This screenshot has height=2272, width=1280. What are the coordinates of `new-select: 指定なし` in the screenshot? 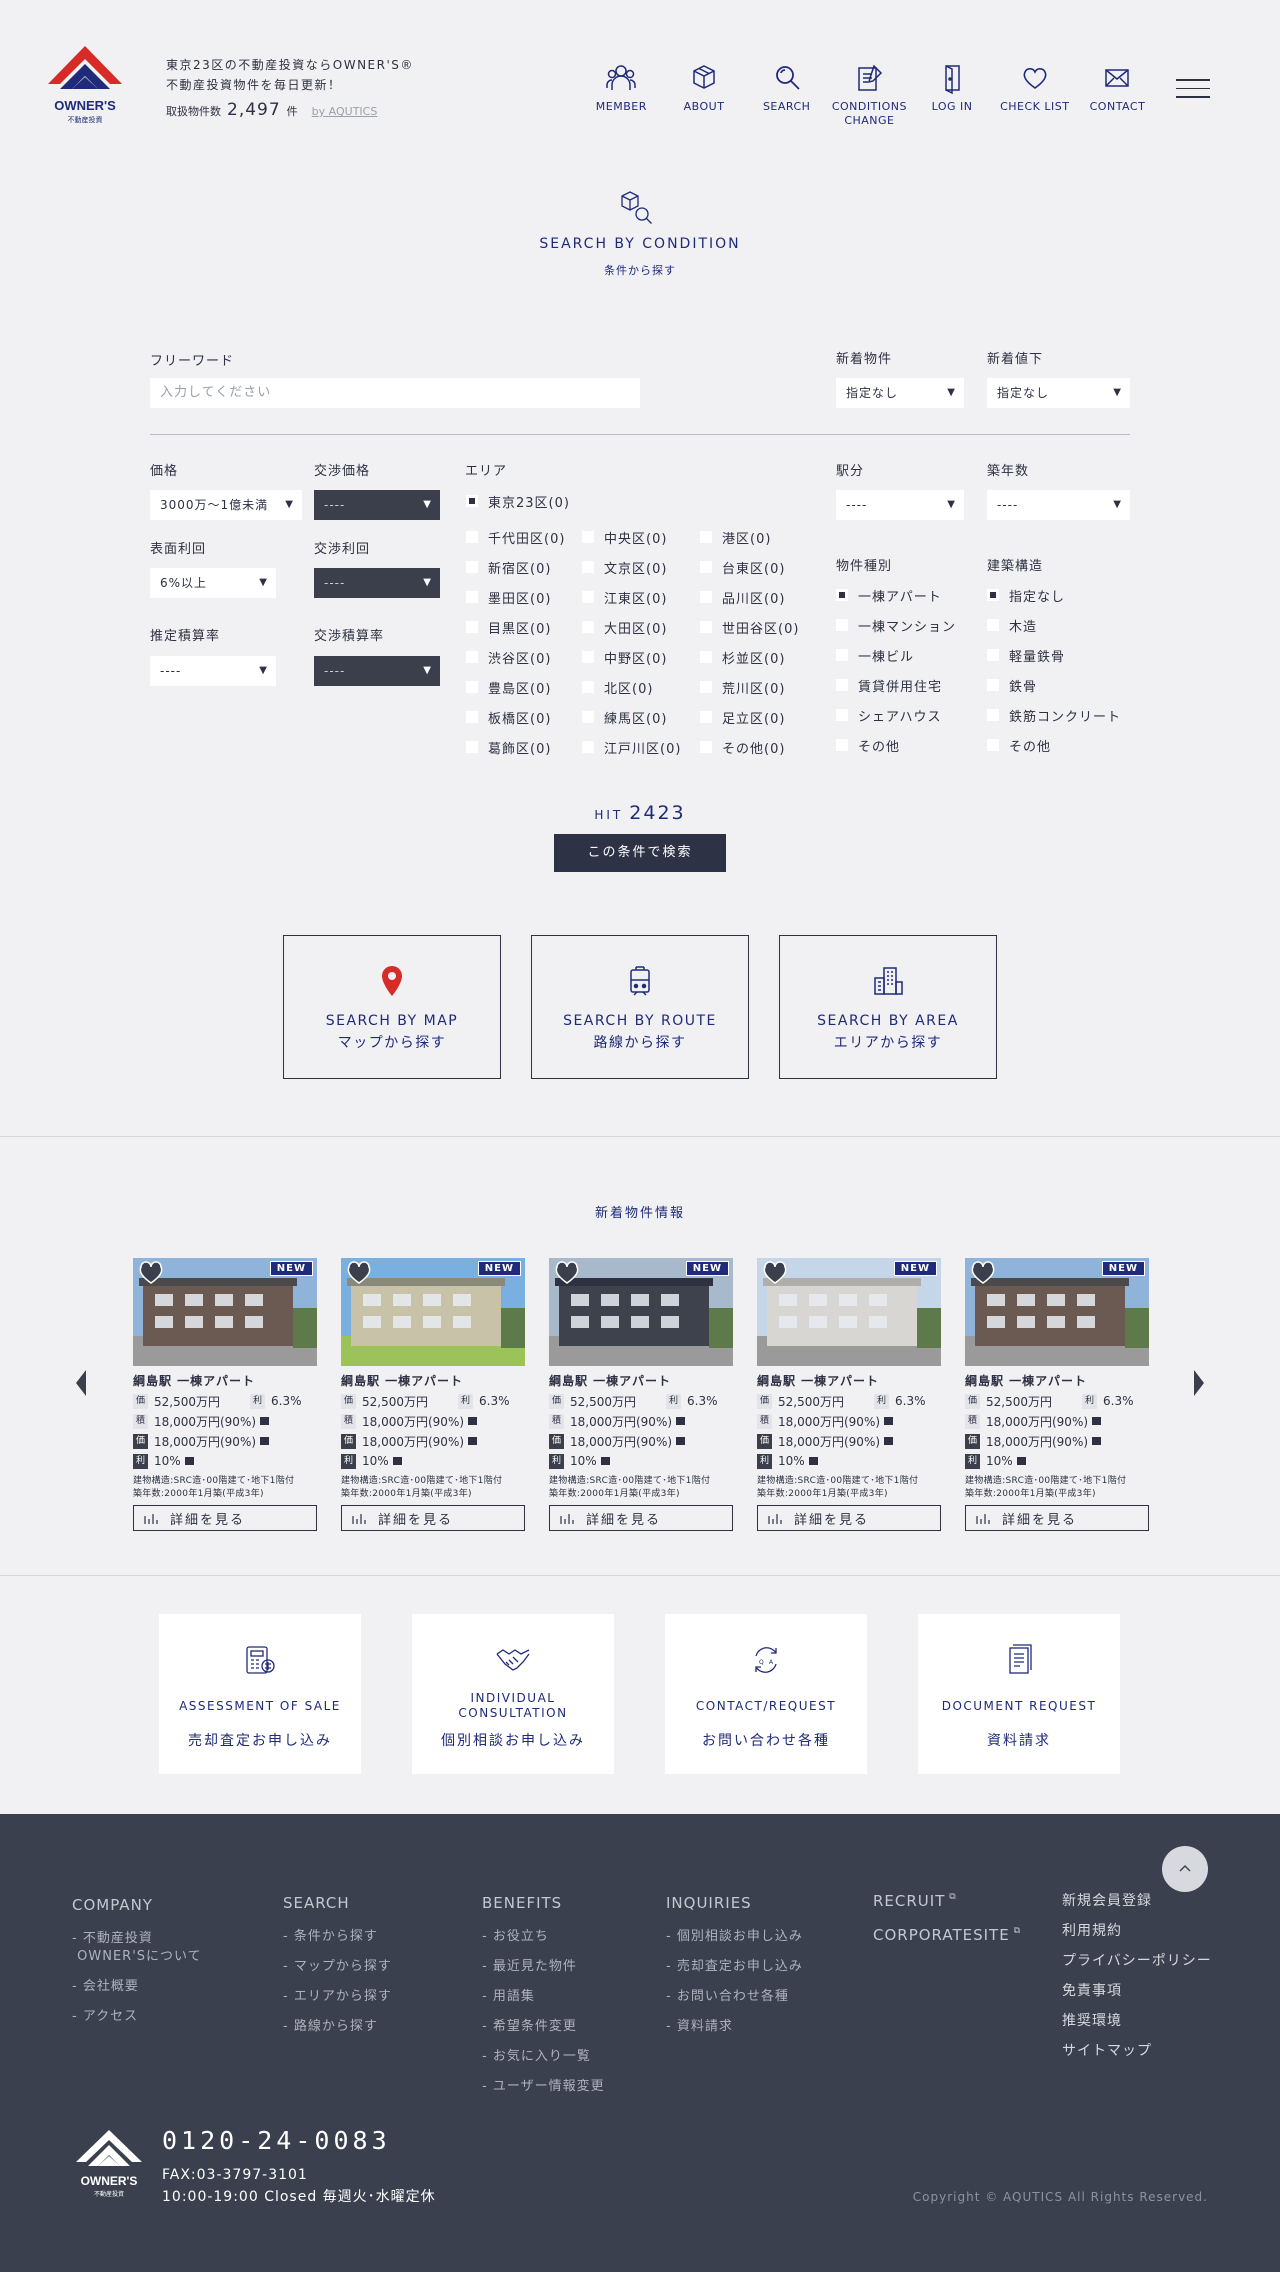 It's located at (900, 393).